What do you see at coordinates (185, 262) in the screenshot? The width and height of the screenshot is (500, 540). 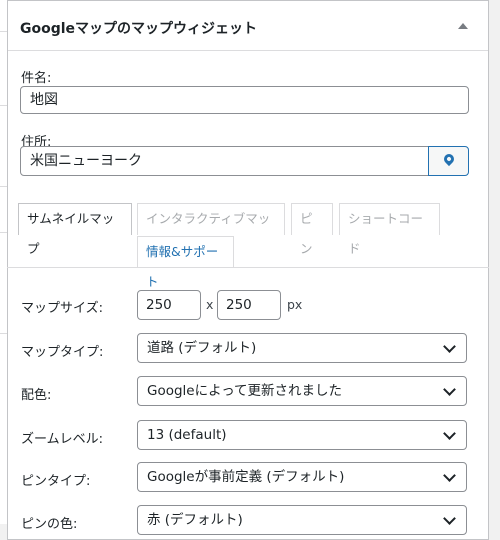 I see `tab-info-support: 情報&サポート` at bounding box center [185, 262].